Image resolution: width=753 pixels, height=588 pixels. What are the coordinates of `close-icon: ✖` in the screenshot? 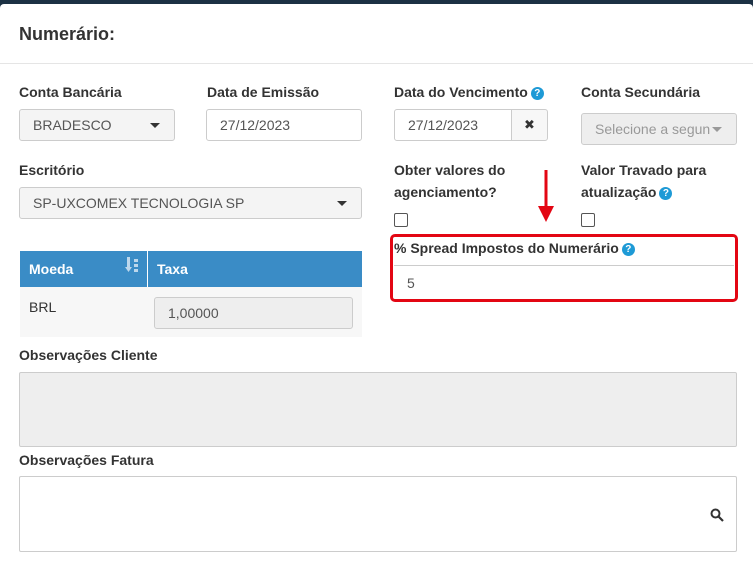 It's located at (529, 124).